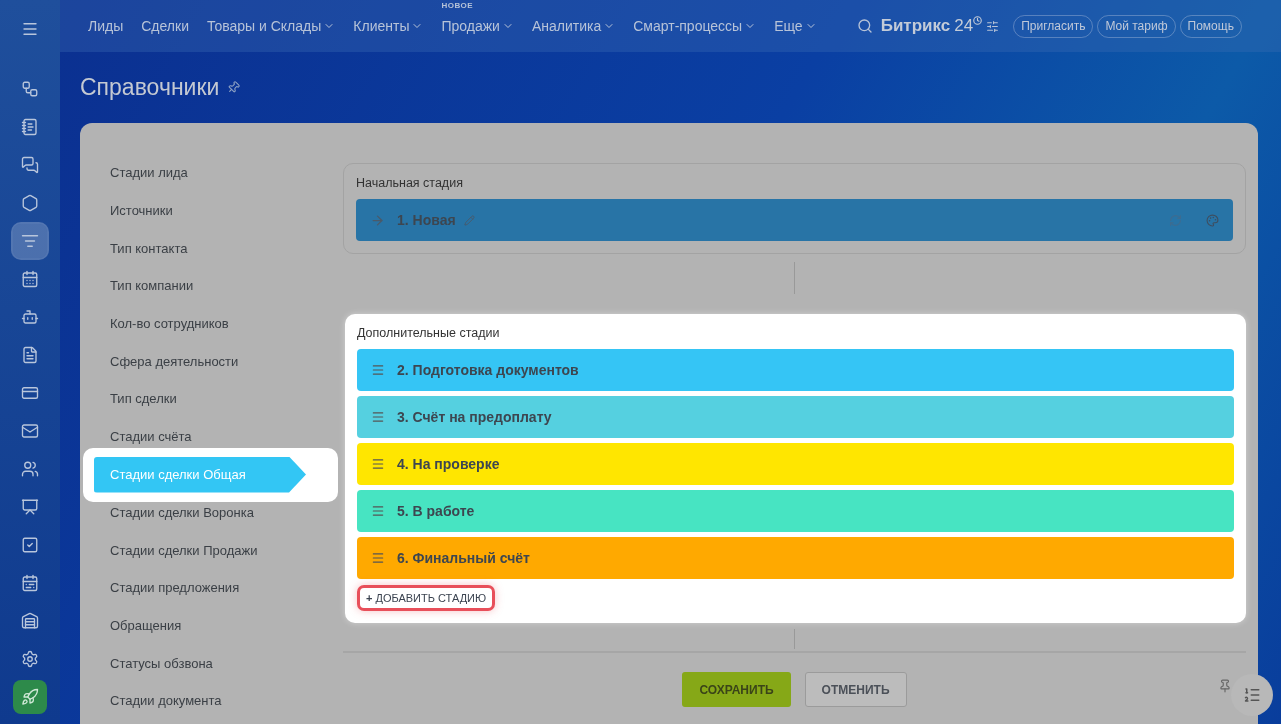  Describe the element at coordinates (150, 87) in the screenshot. I see `page-title: Справочники` at that location.